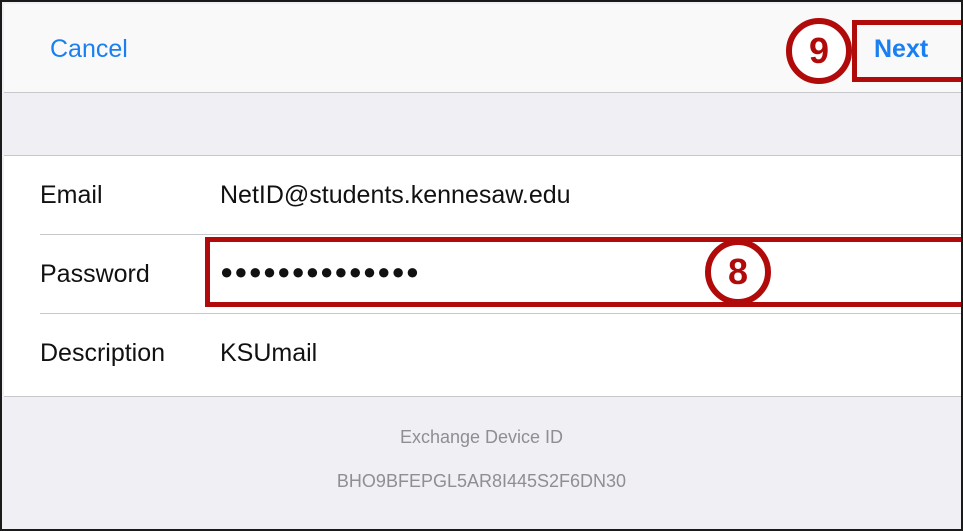  I want to click on exchange-device-id-title: Exchange Device ID, so click(481, 437).